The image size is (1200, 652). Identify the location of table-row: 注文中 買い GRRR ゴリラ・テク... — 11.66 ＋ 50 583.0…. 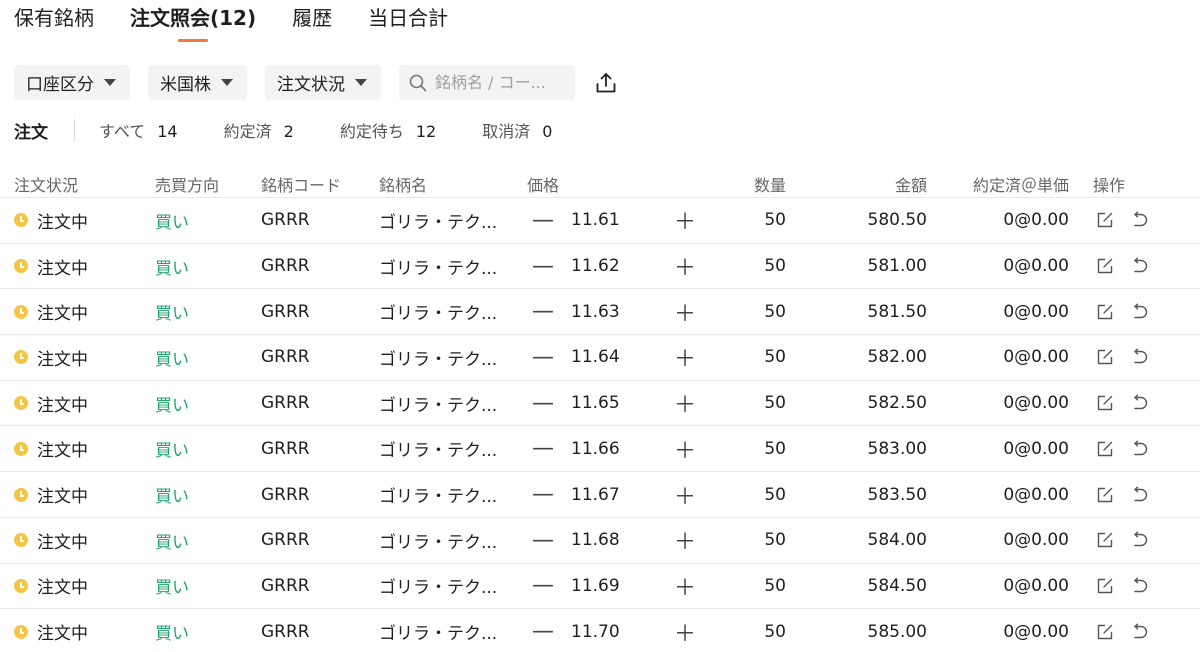
(600, 450).